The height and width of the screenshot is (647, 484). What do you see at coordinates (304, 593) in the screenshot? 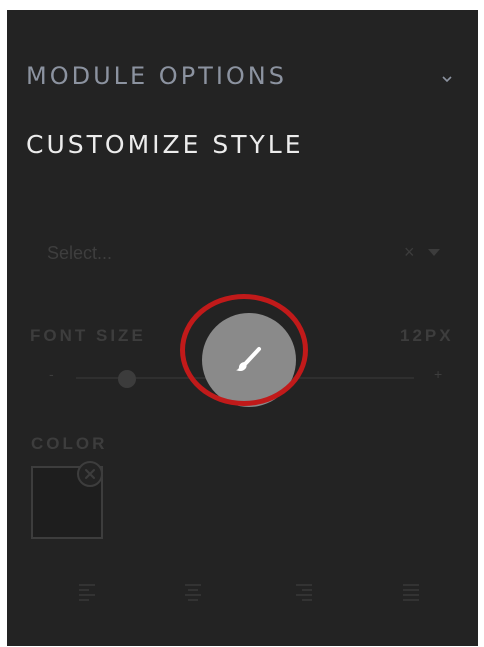
I see `align-right-icon` at bounding box center [304, 593].